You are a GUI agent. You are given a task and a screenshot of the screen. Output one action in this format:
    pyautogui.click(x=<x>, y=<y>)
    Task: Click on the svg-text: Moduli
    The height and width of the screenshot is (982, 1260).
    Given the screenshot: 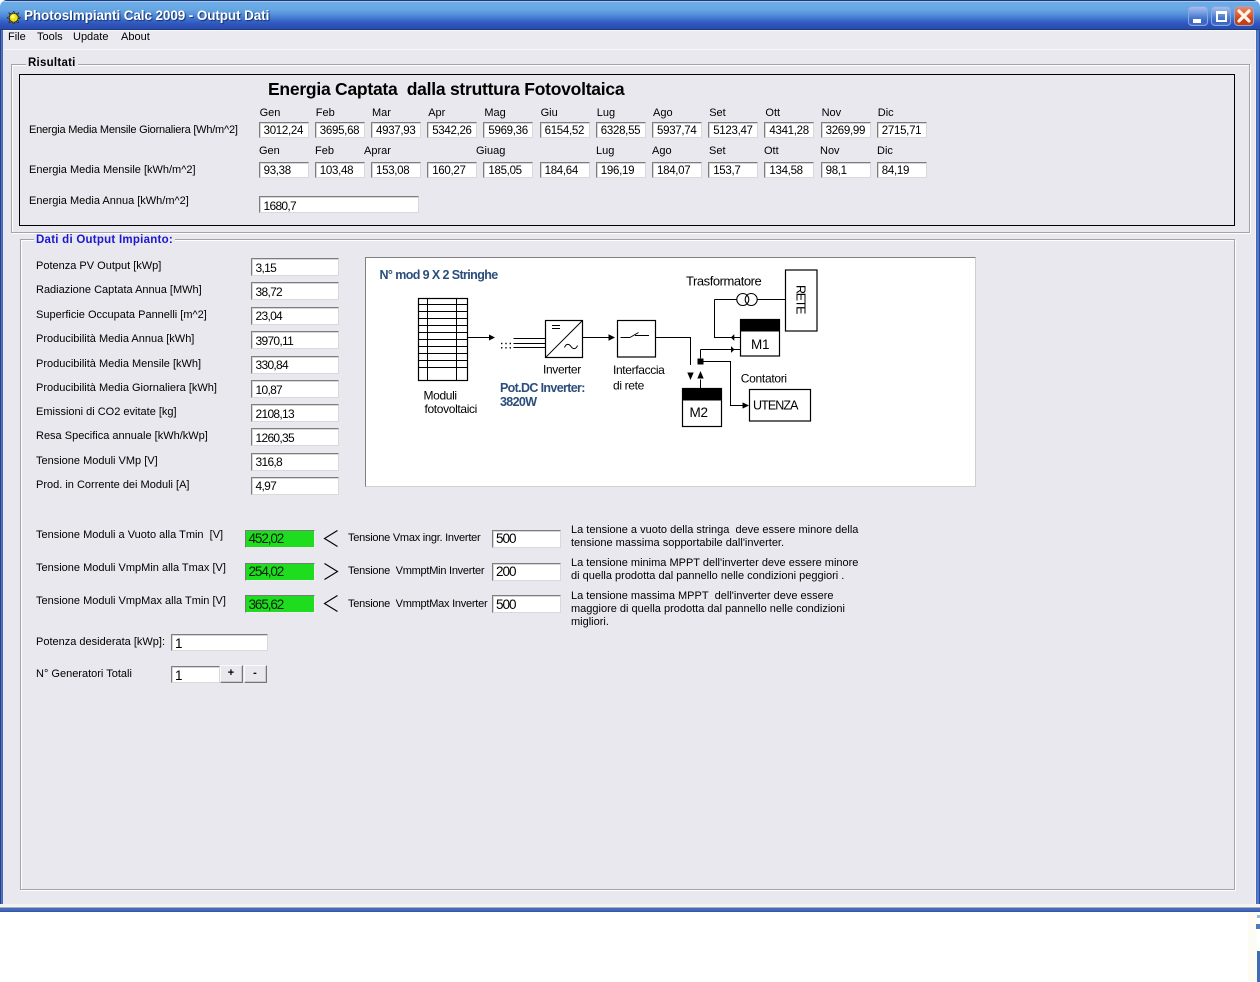 What is the action you would take?
    pyautogui.click(x=440, y=396)
    